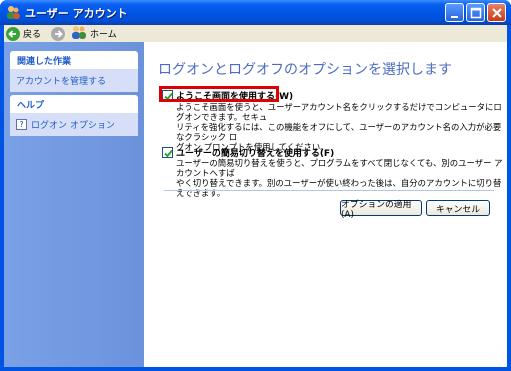 This screenshot has width=511, height=371. What do you see at coordinates (32, 35) in the screenshot?
I see `back-label: 戻る` at bounding box center [32, 35].